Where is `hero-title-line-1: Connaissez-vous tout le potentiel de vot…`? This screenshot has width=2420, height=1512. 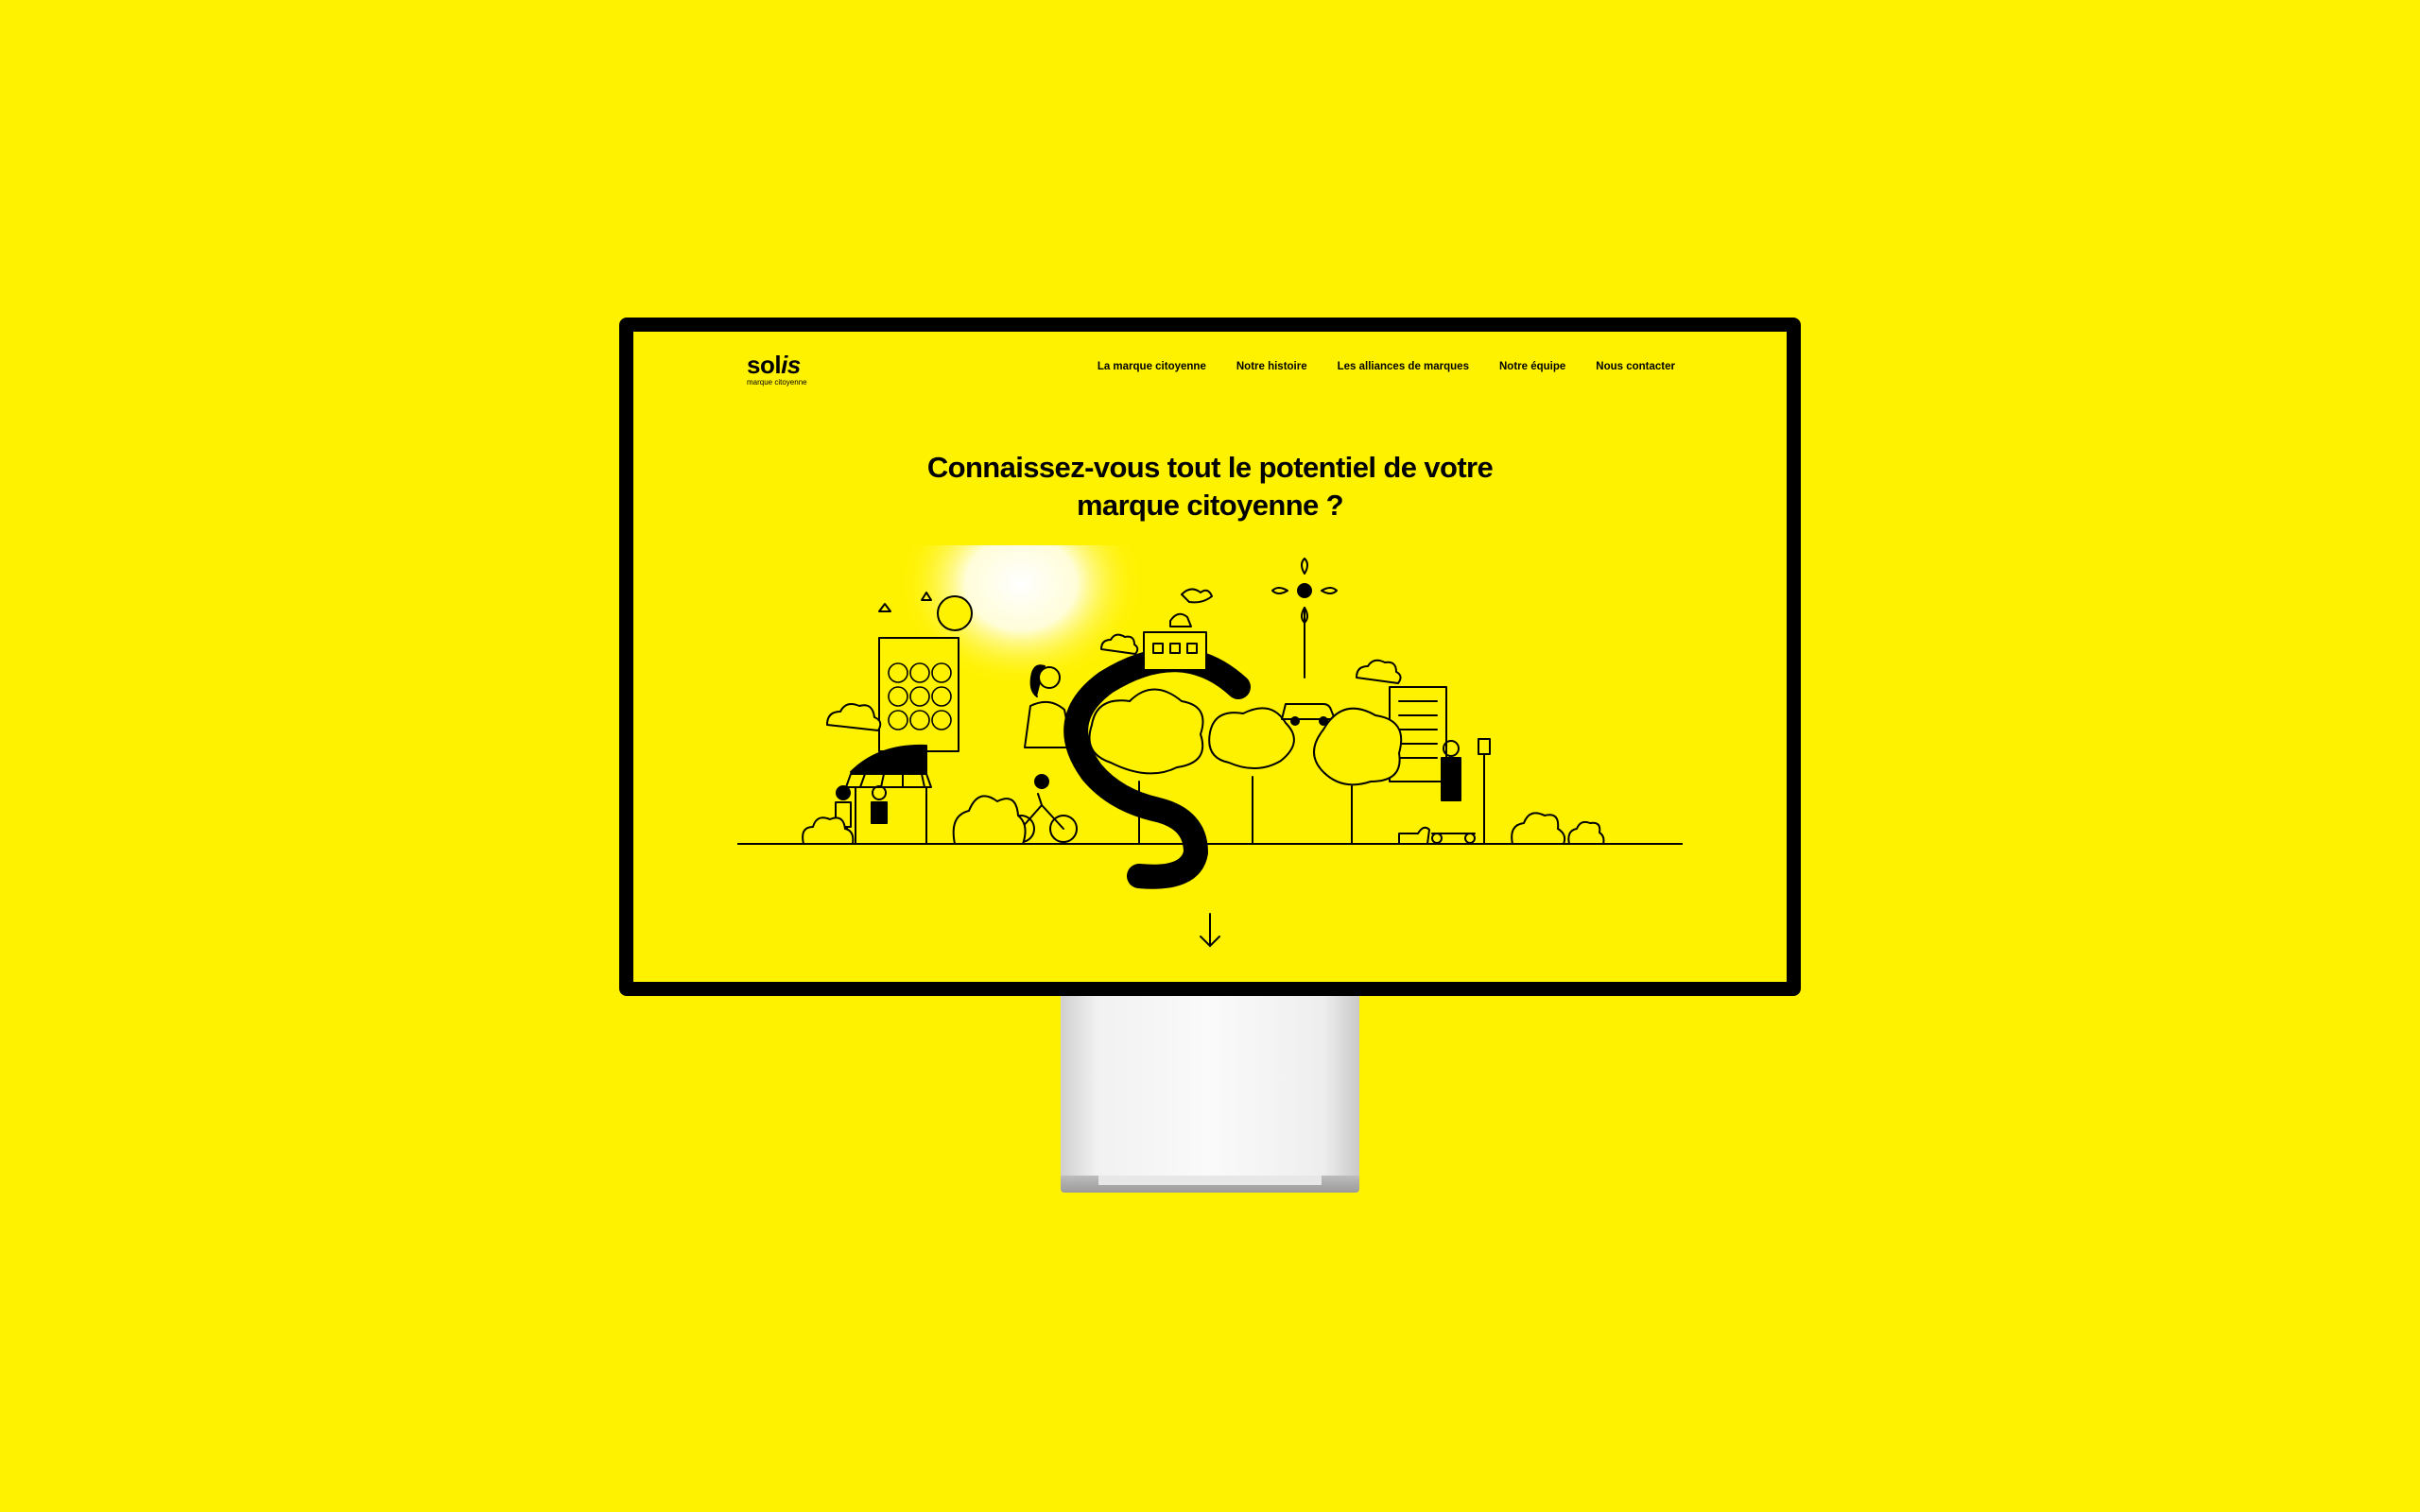 hero-title-line-1: Connaissez-vous tout le potentiel de vot… is located at coordinates (1210, 467).